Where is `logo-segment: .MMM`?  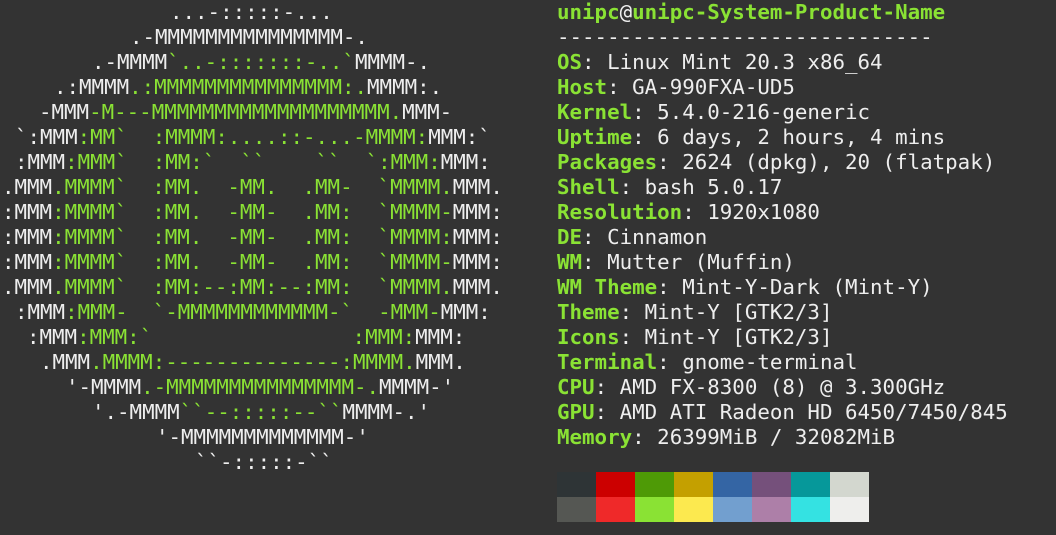 logo-segment: .MMM is located at coordinates (27, 287).